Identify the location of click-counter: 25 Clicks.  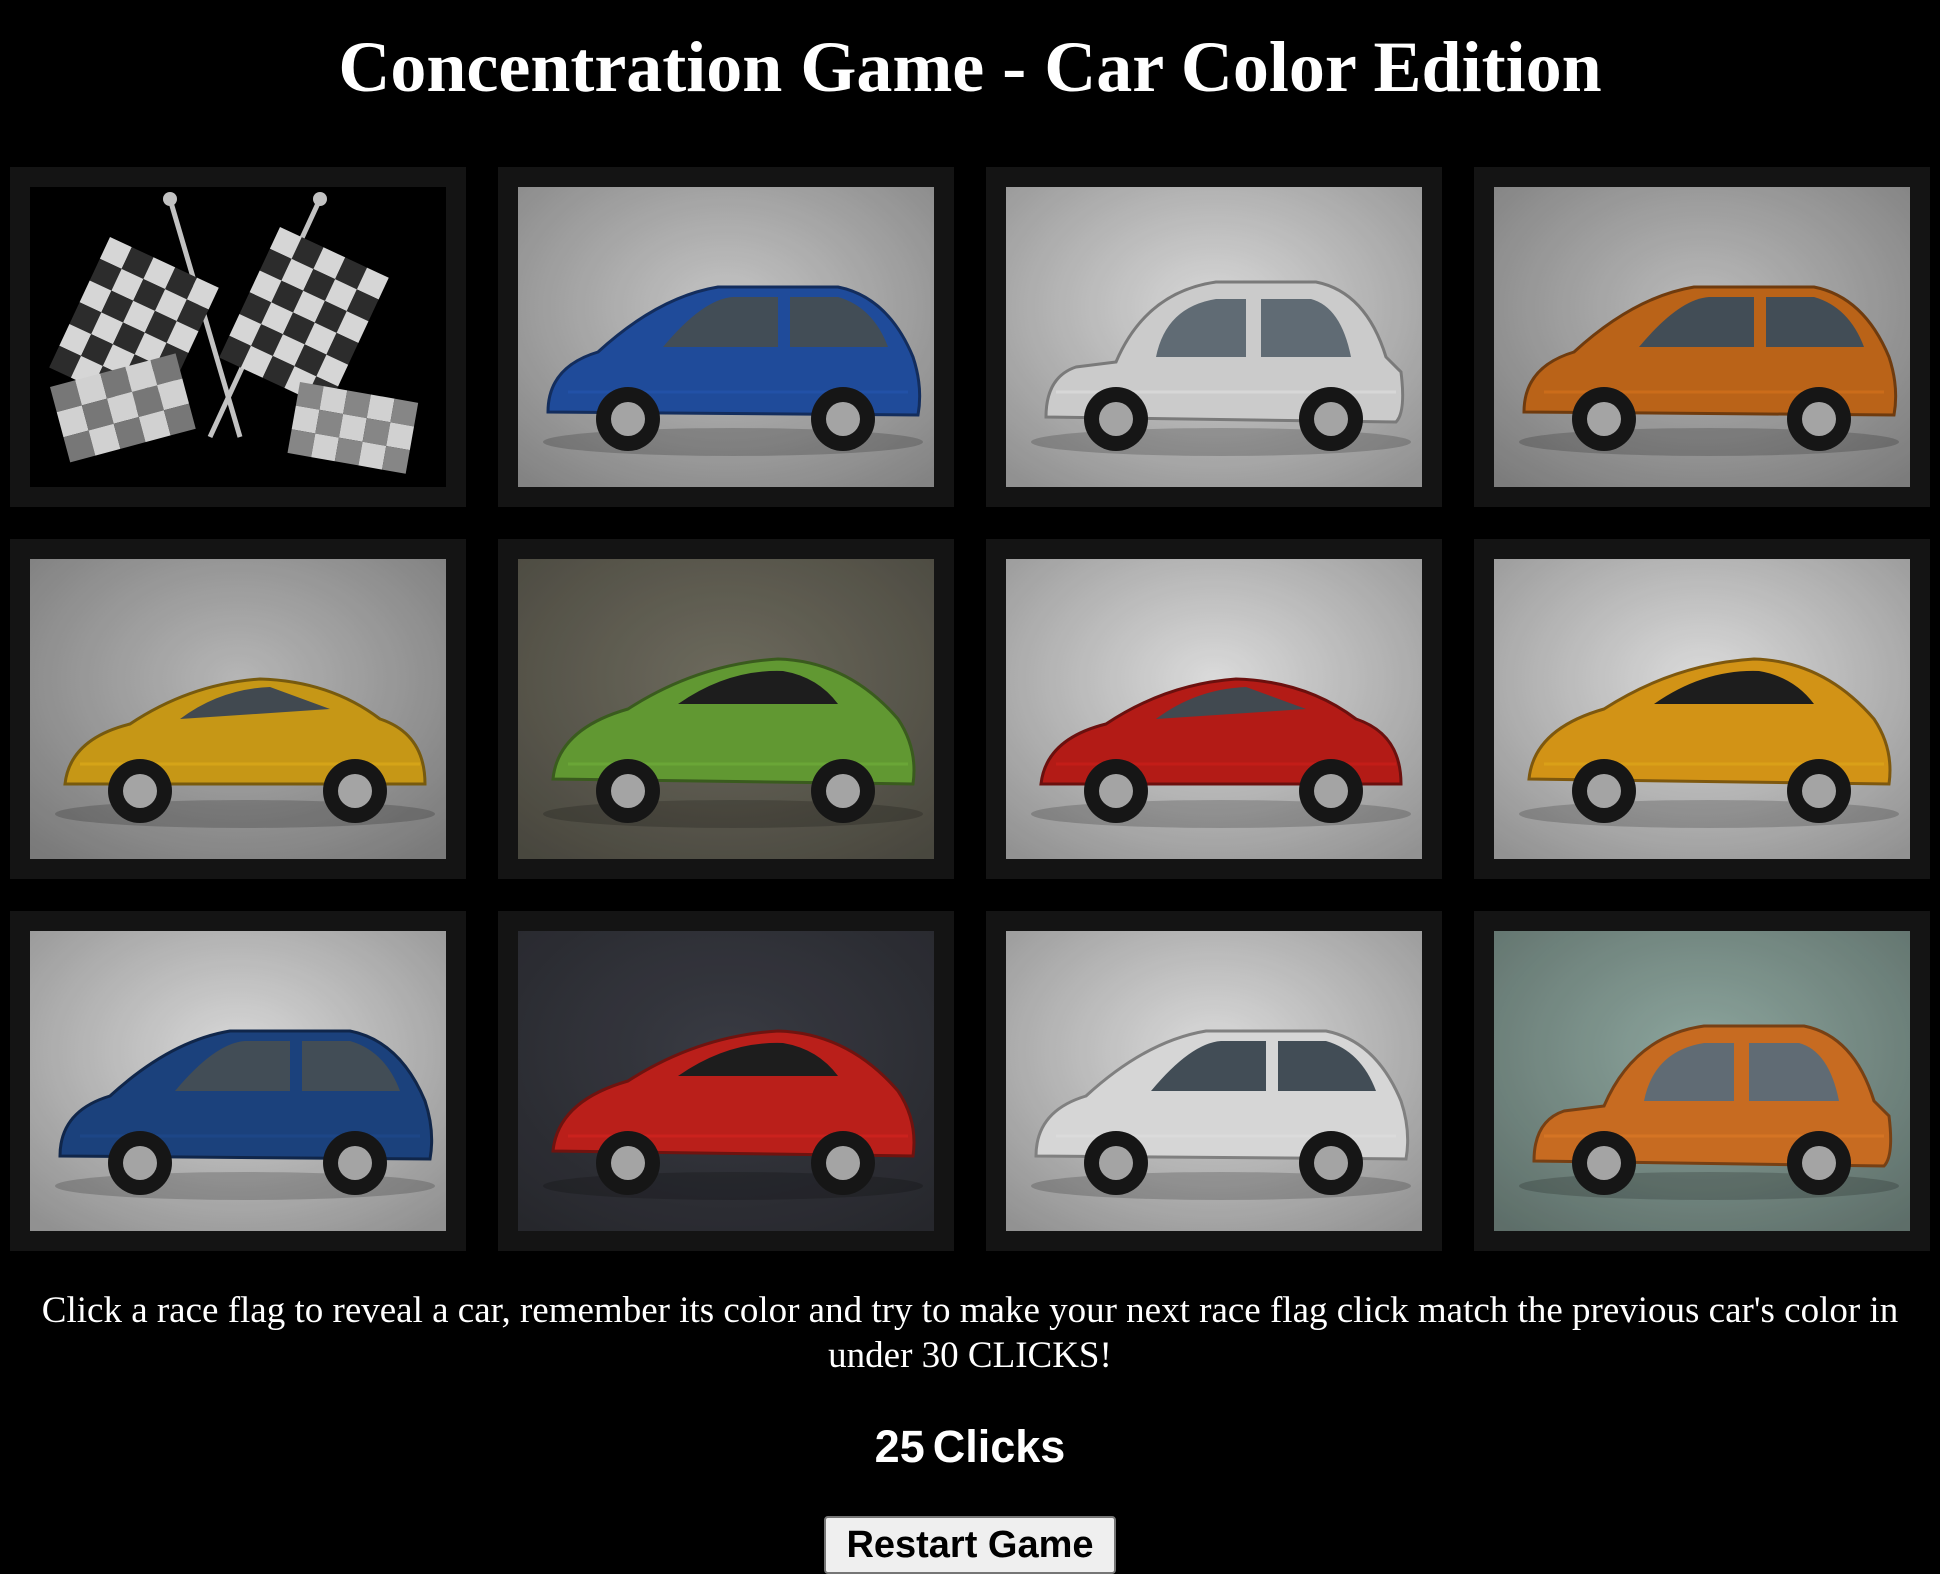
(970, 1447).